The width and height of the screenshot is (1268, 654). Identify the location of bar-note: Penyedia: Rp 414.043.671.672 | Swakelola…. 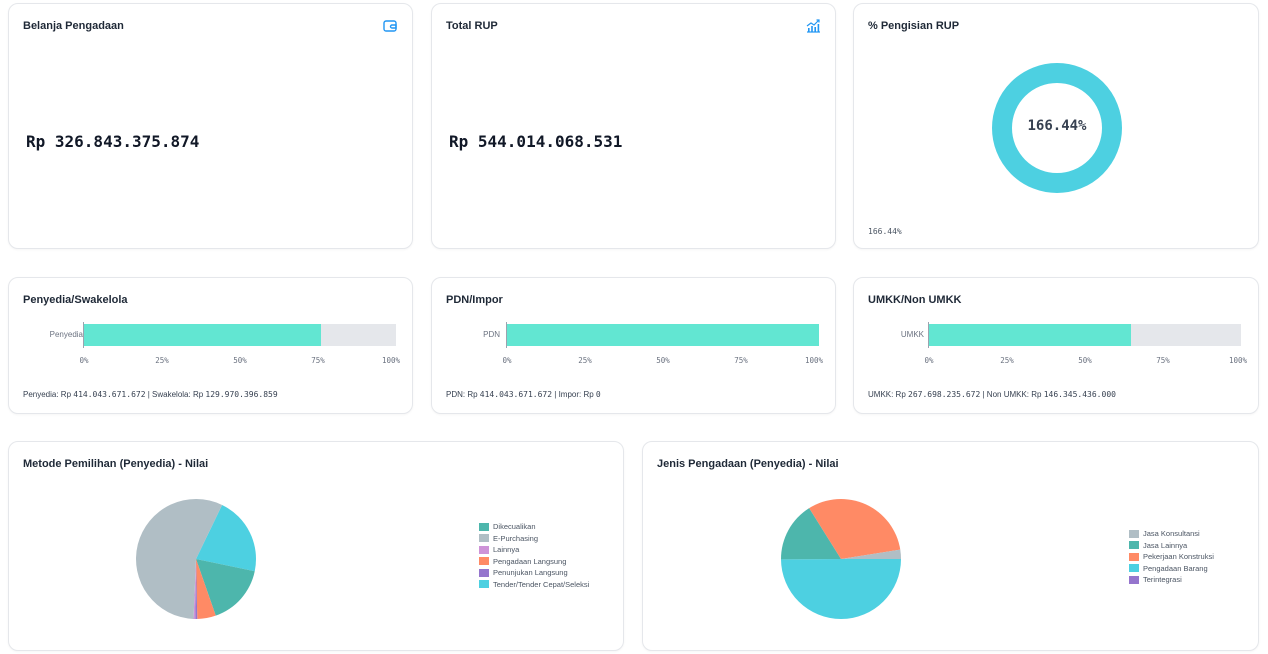
(150, 394).